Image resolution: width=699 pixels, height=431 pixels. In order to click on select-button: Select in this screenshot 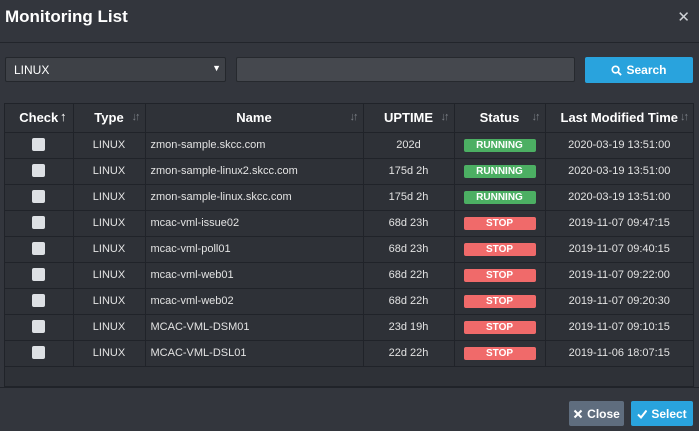, I will do `click(662, 413)`.